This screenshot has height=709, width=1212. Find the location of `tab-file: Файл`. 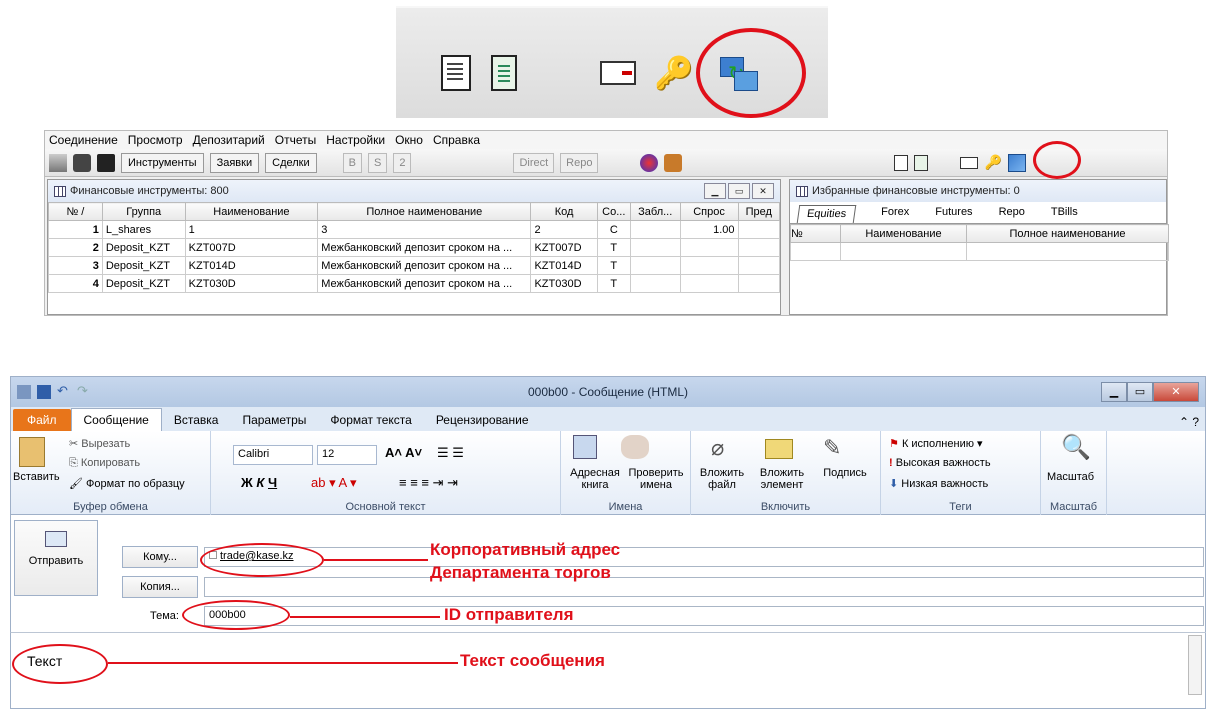

tab-file: Файл is located at coordinates (42, 420).